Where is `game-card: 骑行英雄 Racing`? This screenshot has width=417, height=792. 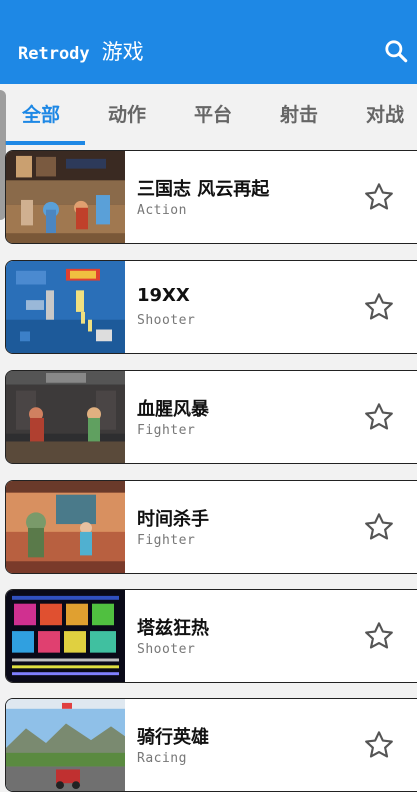
game-card: 骑行英雄 Racing is located at coordinates (211, 745).